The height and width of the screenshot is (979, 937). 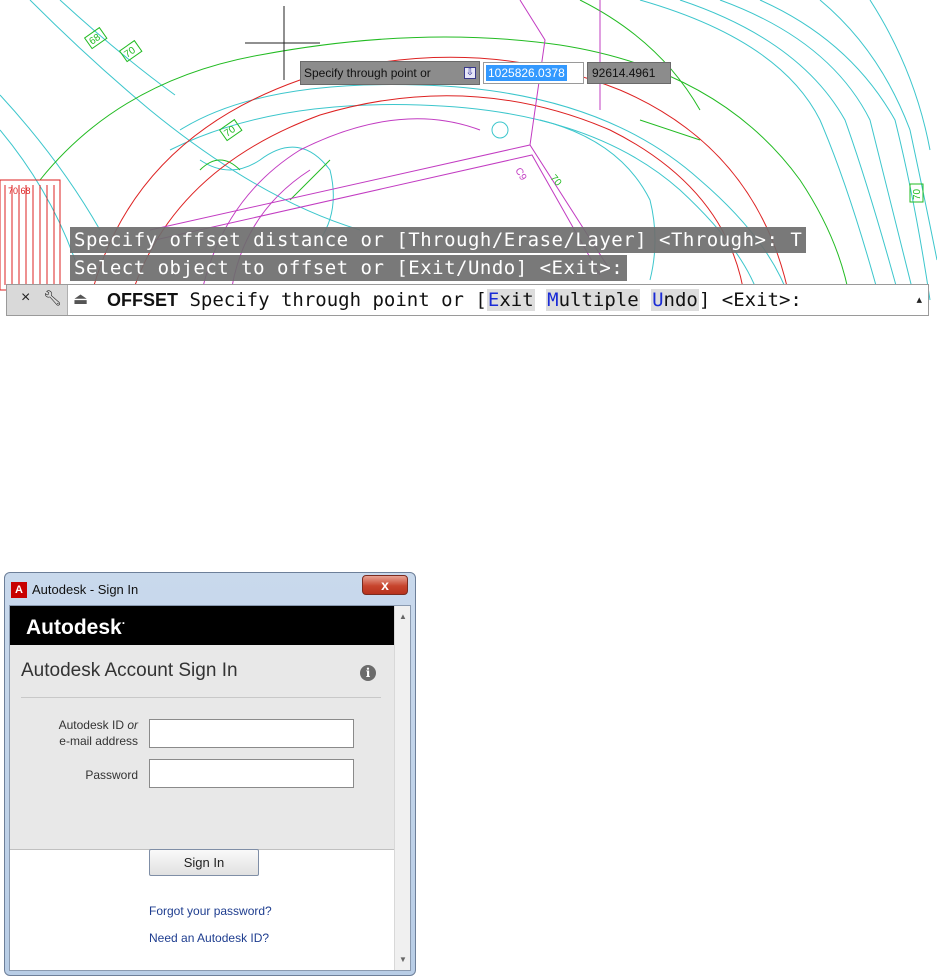 What do you see at coordinates (142, 300) in the screenshot?
I see `command-name: OFFSET` at bounding box center [142, 300].